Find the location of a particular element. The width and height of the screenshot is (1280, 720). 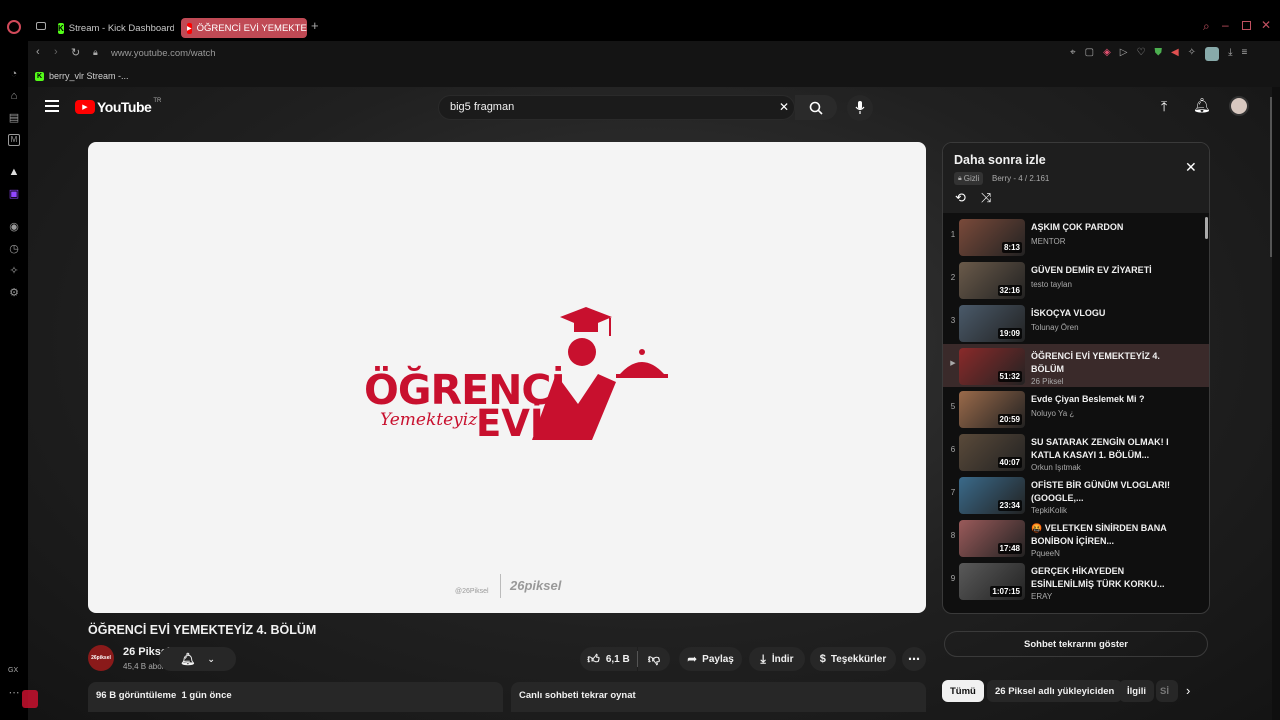

video-title: ÖĞRENCİ EVİ YEMEKTEYİZ 4. BÖLÜM is located at coordinates (202, 630).